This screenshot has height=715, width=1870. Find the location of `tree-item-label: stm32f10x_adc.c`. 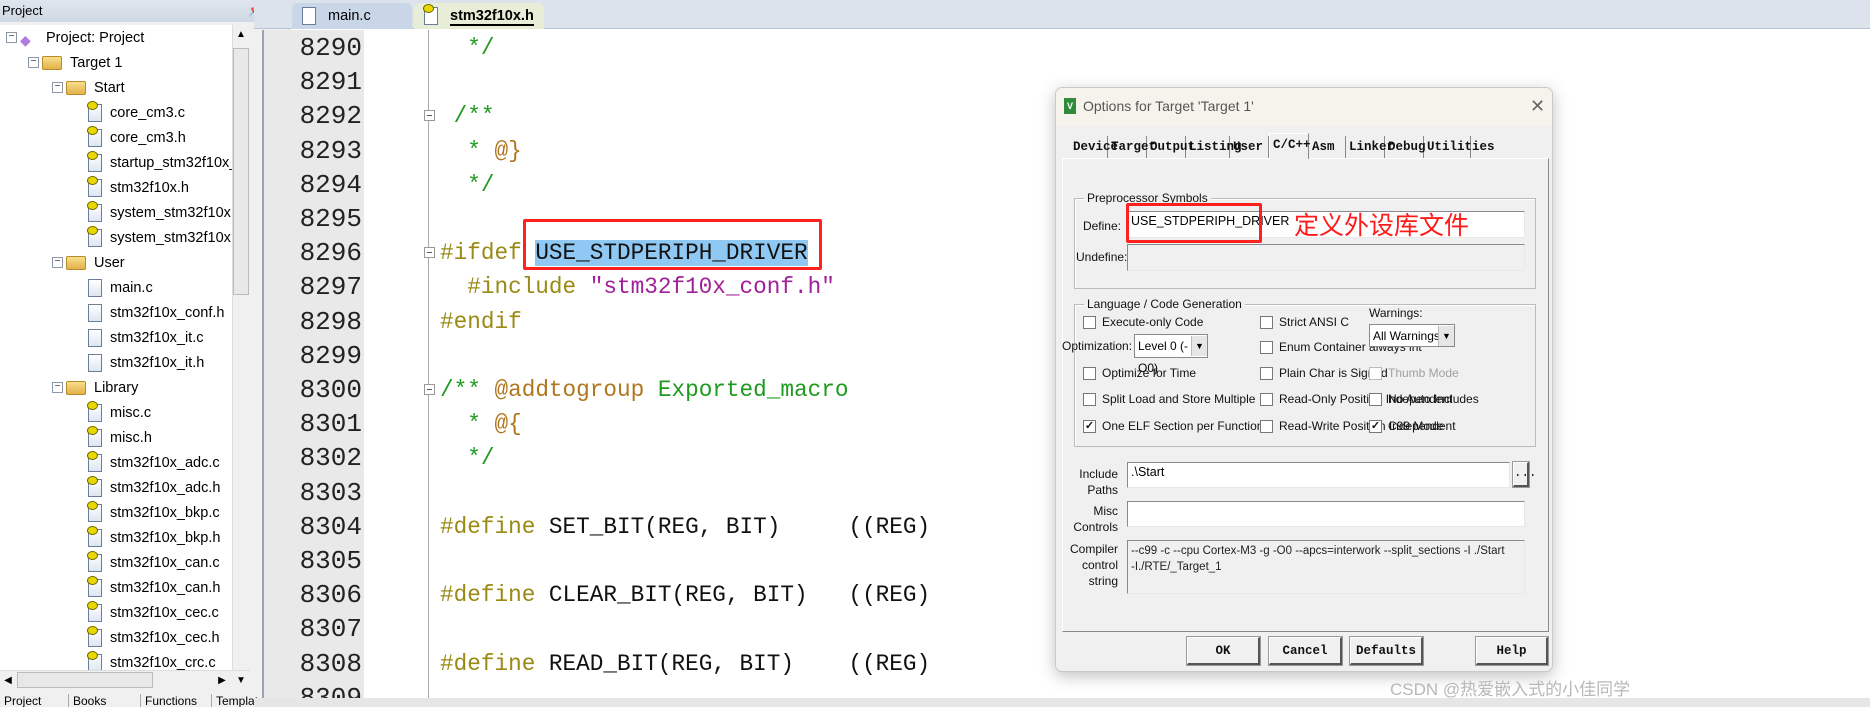

tree-item-label: stm32f10x_adc.c is located at coordinates (165, 463).